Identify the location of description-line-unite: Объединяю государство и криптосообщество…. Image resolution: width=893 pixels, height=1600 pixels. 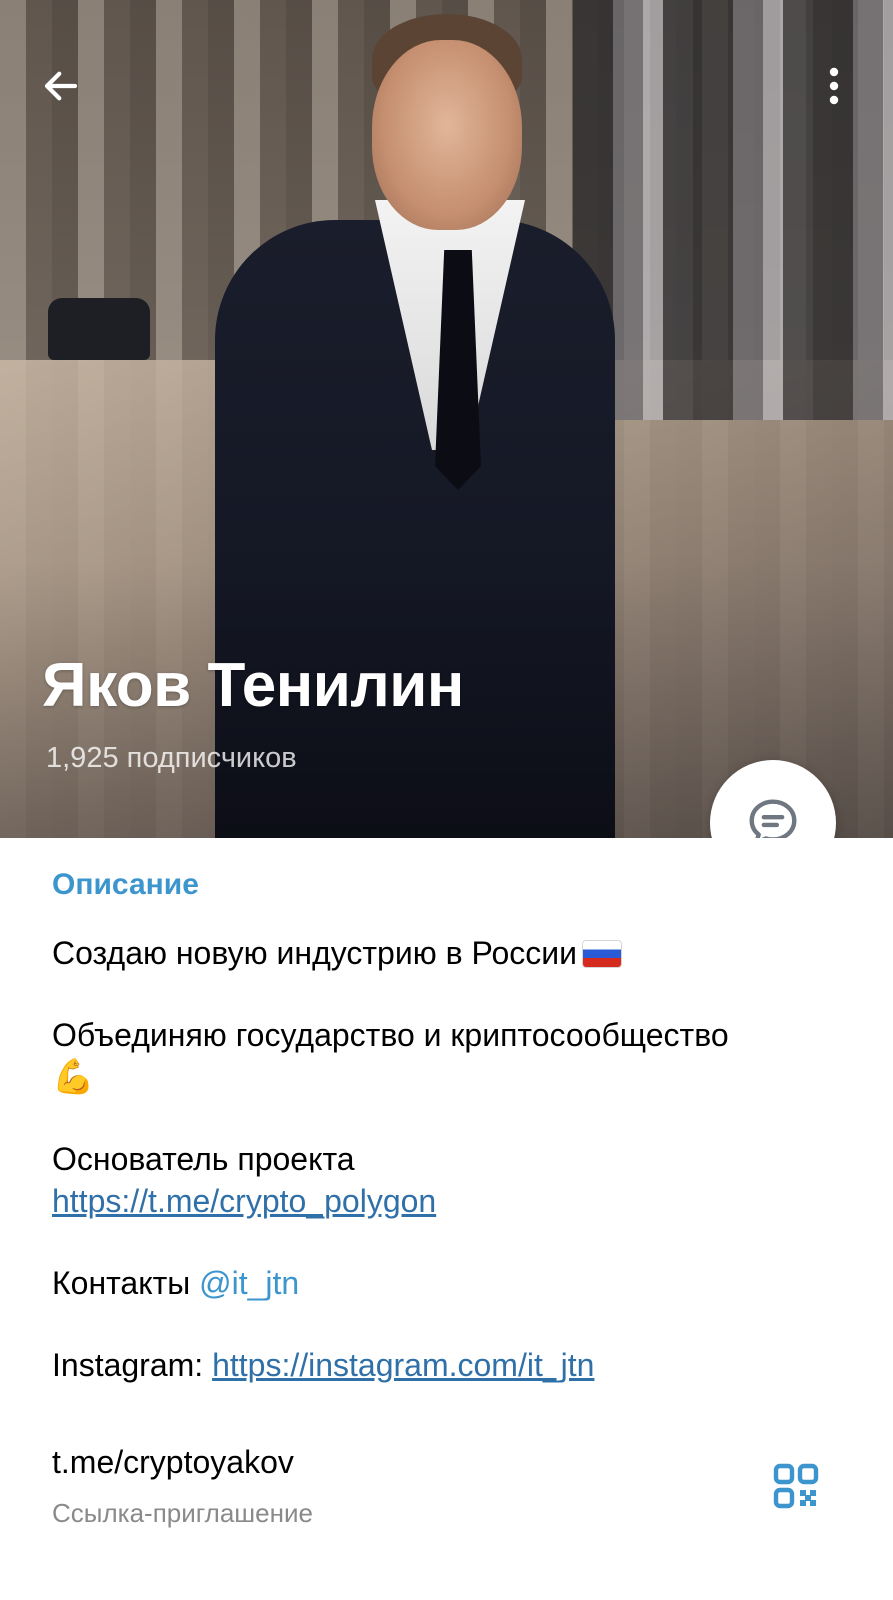
(390, 1056).